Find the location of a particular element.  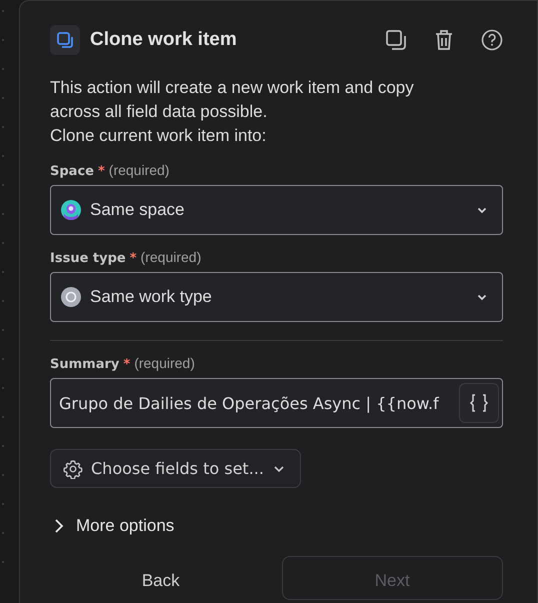

braces-icon is located at coordinates (479, 403).